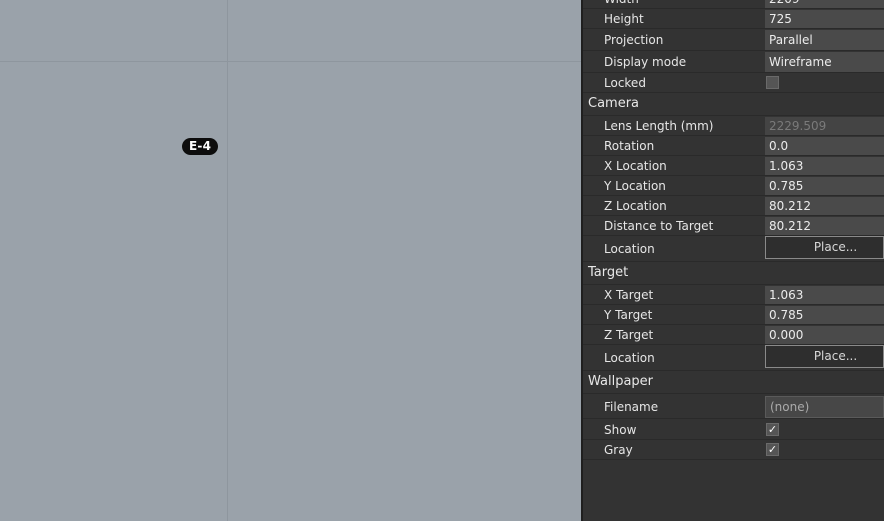 This screenshot has width=884, height=521. I want to click on target-location-label: Location, so click(629, 358).